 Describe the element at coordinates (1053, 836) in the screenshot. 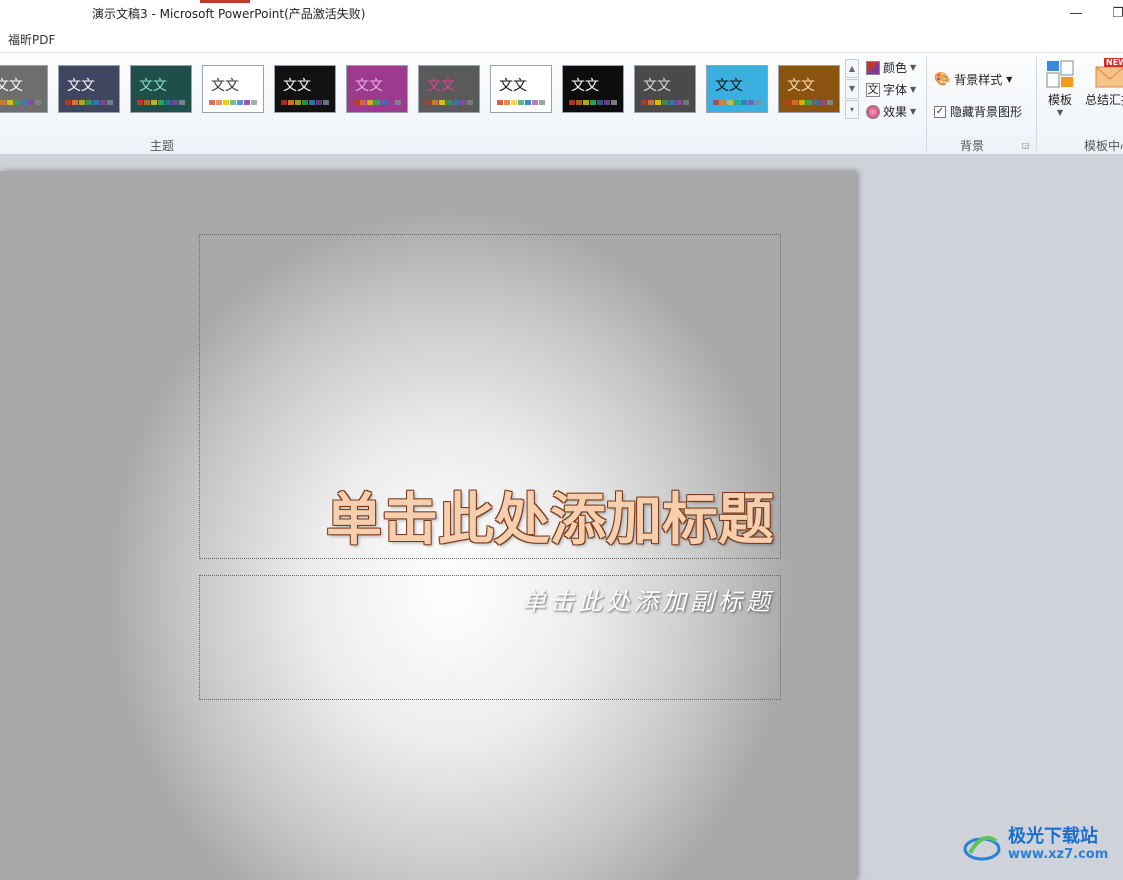

I see `watermark-name: 极光下载站` at that location.